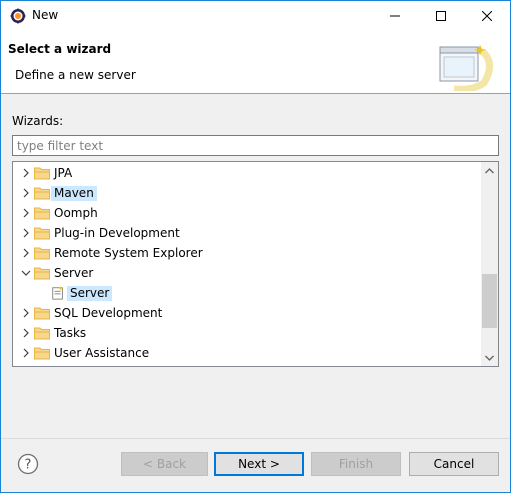 The width and height of the screenshot is (511, 493). I want to click on close-button, so click(487, 16).